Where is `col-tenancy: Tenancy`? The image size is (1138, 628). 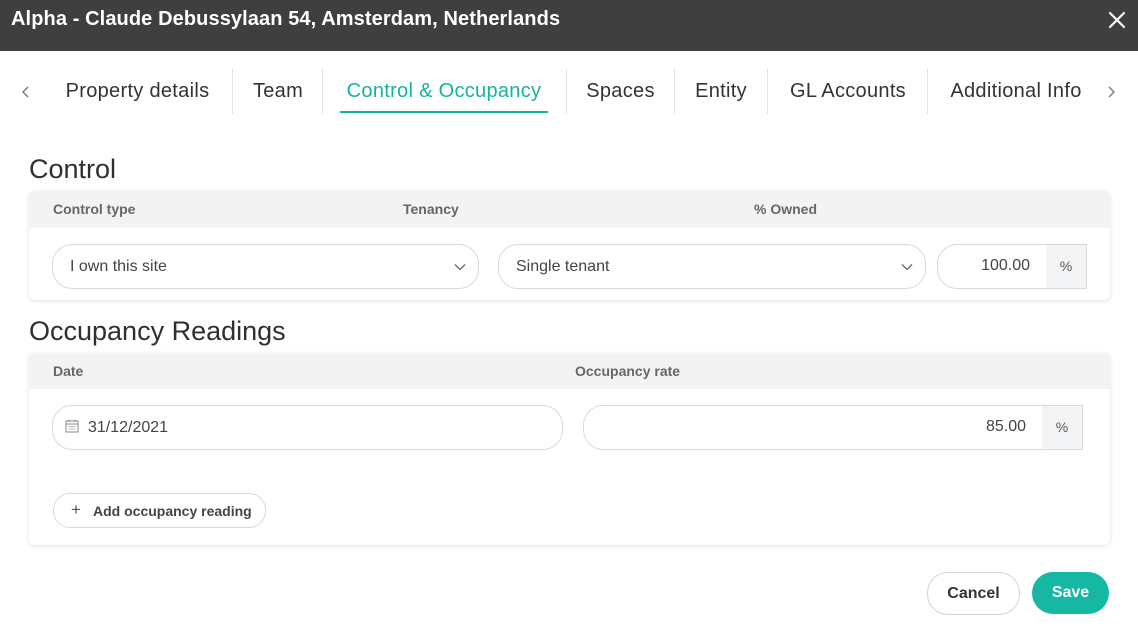
col-tenancy: Tenancy is located at coordinates (431, 209).